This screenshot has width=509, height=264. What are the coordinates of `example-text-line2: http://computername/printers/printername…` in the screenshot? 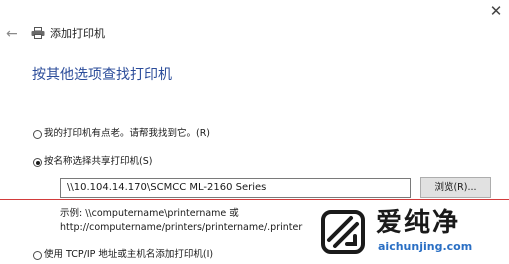 It's located at (181, 227).